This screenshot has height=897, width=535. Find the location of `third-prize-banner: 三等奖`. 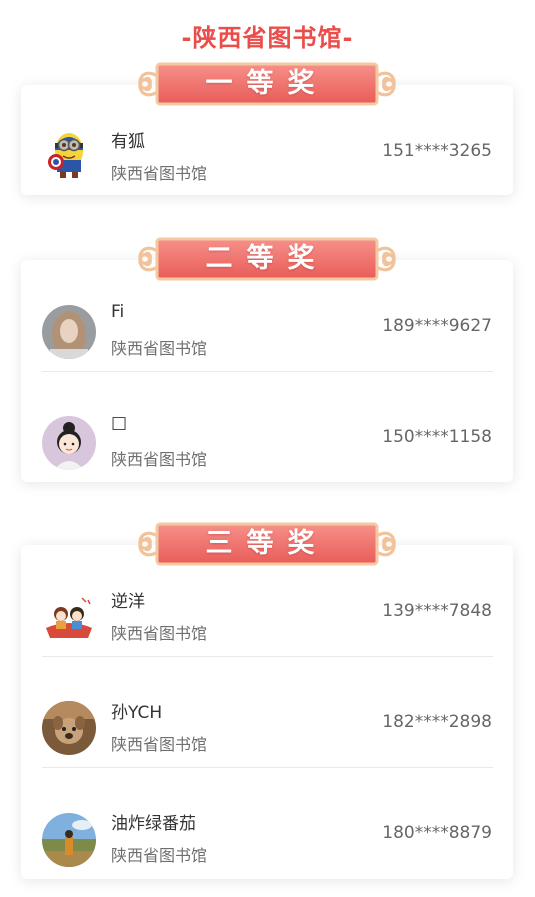

third-prize-banner: 三等奖 is located at coordinates (267, 544).